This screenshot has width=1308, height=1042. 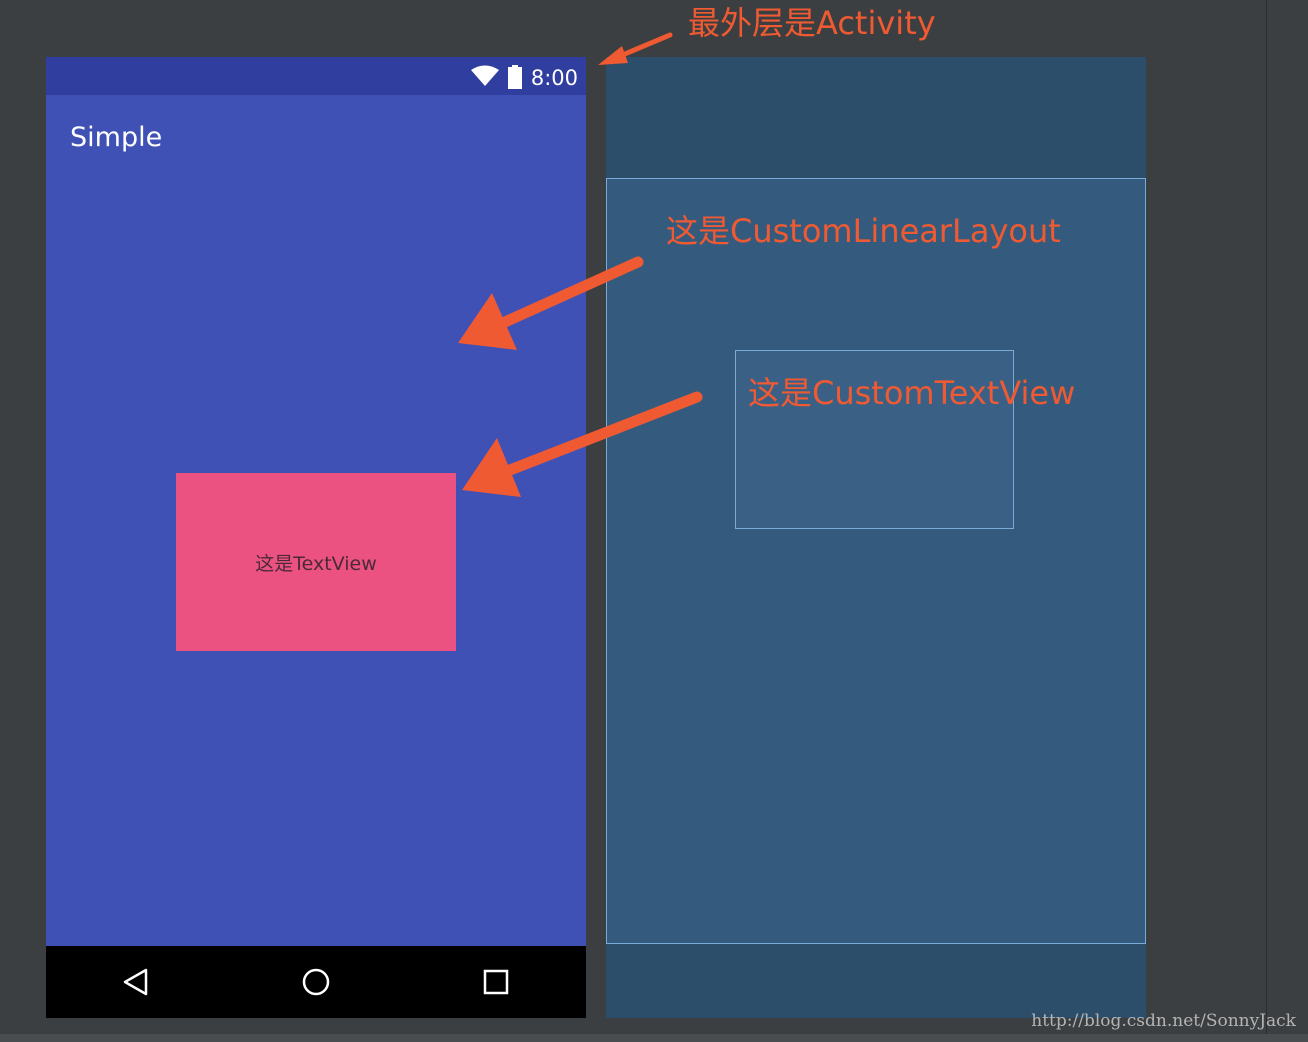 I want to click on panel-divider, so click(x=1266, y=521).